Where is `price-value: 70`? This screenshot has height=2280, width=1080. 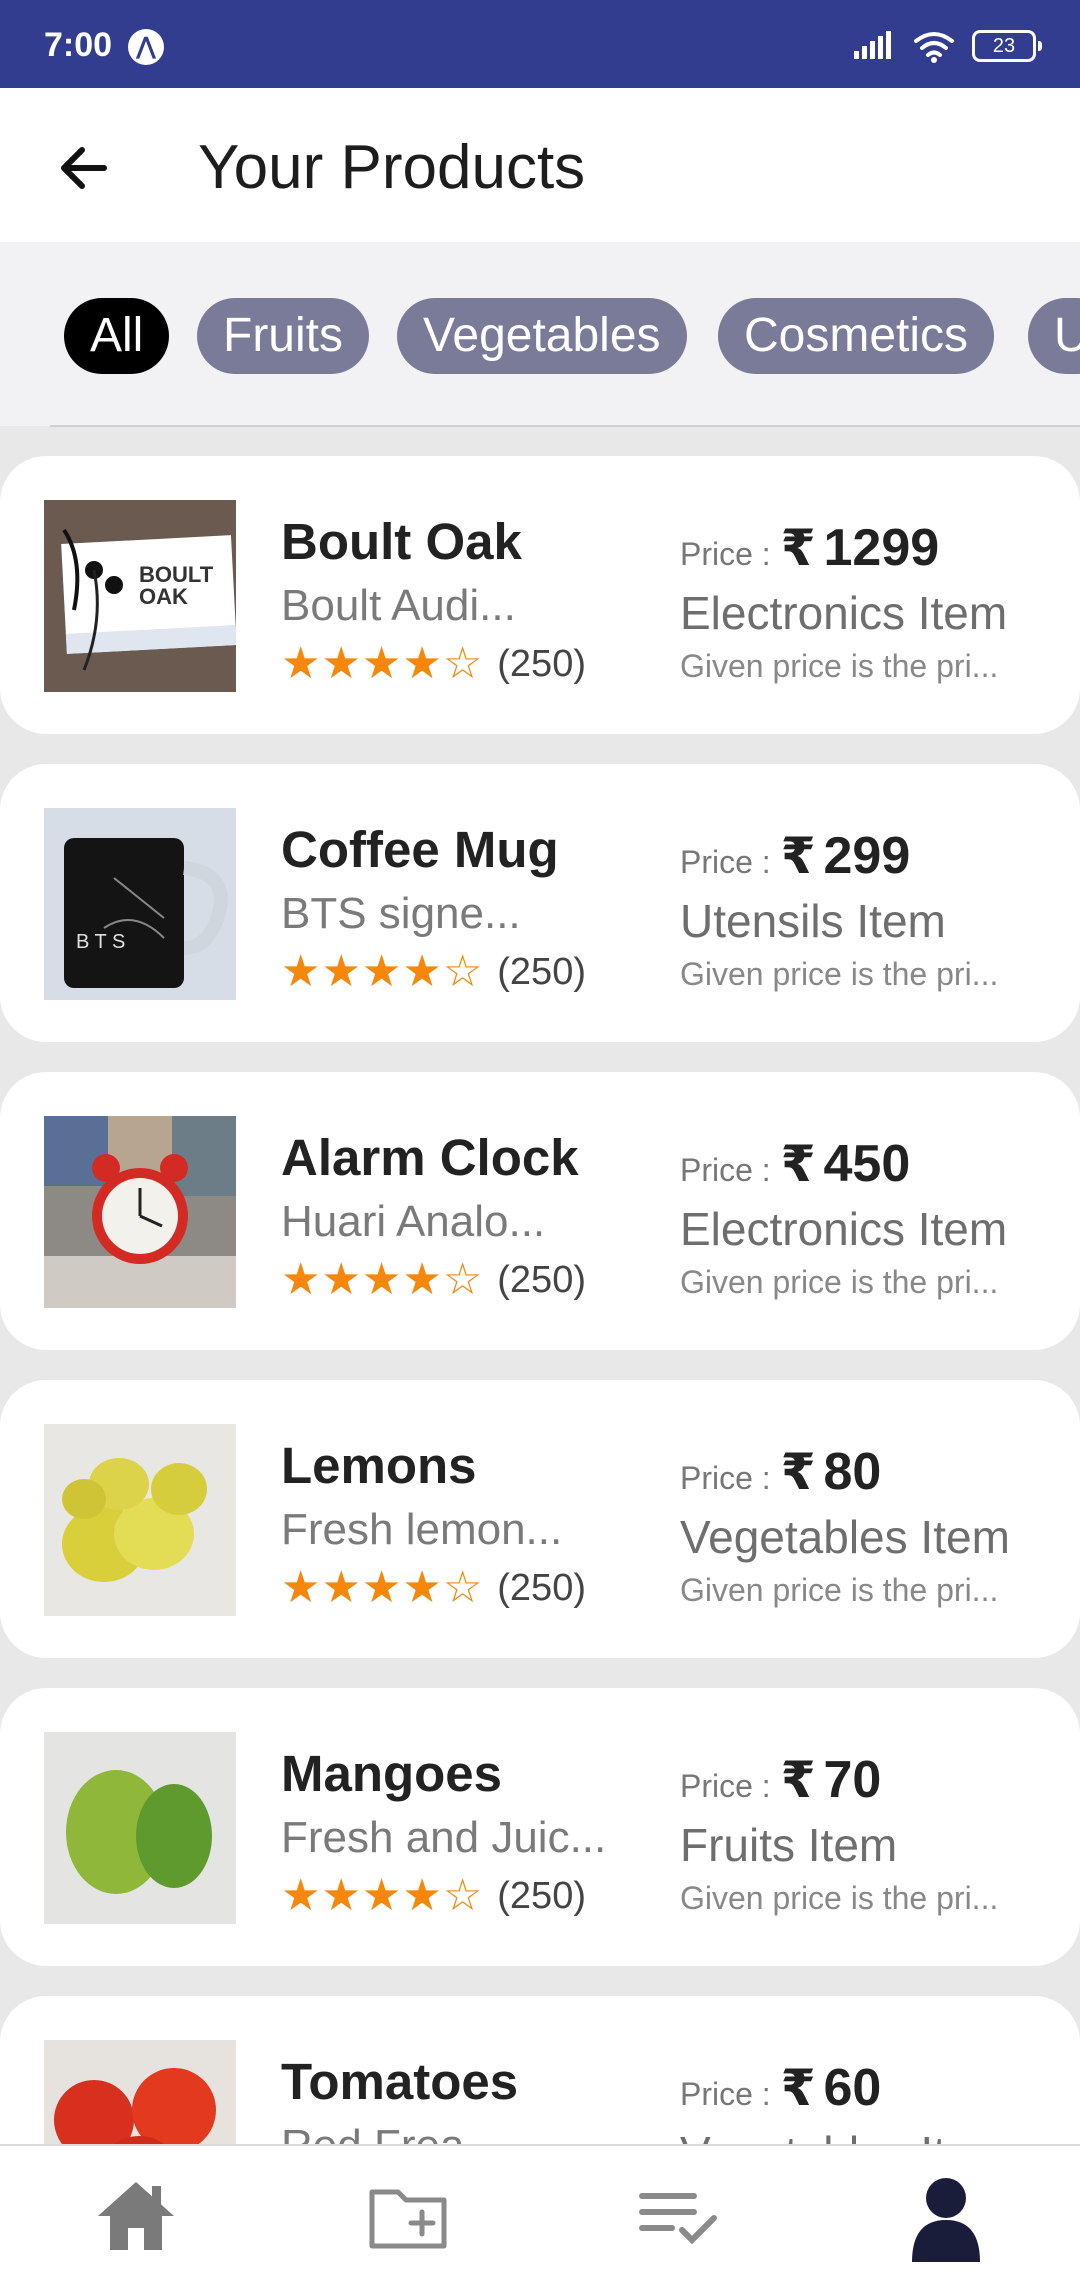
price-value: 70 is located at coordinates (852, 1780).